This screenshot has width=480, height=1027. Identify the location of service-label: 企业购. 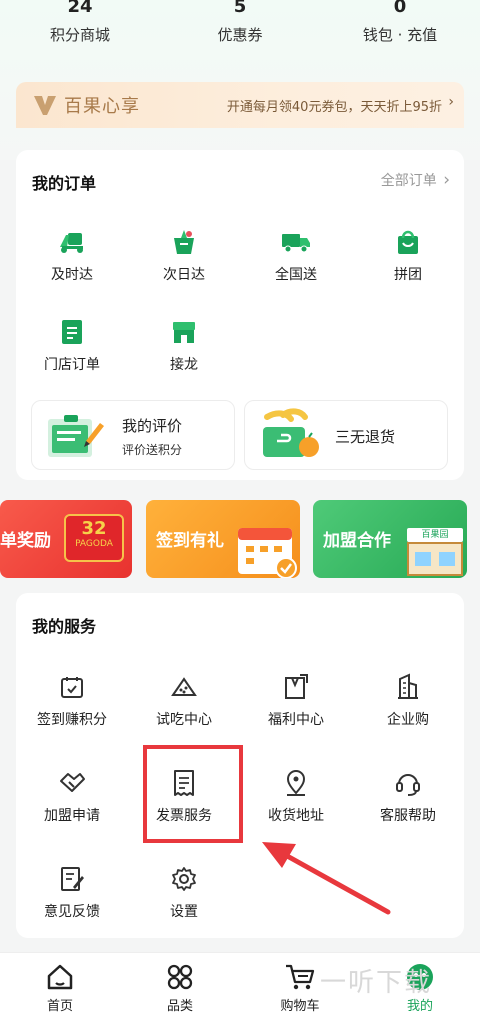
(408, 720).